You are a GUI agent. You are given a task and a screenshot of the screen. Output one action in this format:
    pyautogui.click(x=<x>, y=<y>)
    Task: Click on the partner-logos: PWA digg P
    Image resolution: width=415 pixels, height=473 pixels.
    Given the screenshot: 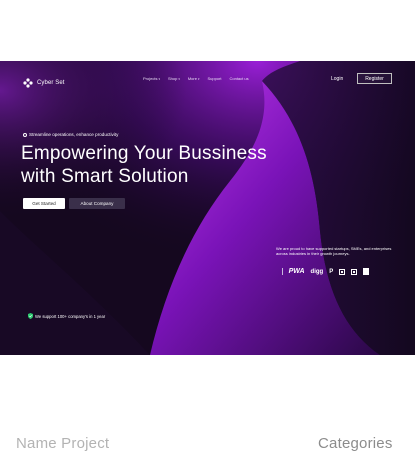 What is the action you would take?
    pyautogui.click(x=326, y=271)
    